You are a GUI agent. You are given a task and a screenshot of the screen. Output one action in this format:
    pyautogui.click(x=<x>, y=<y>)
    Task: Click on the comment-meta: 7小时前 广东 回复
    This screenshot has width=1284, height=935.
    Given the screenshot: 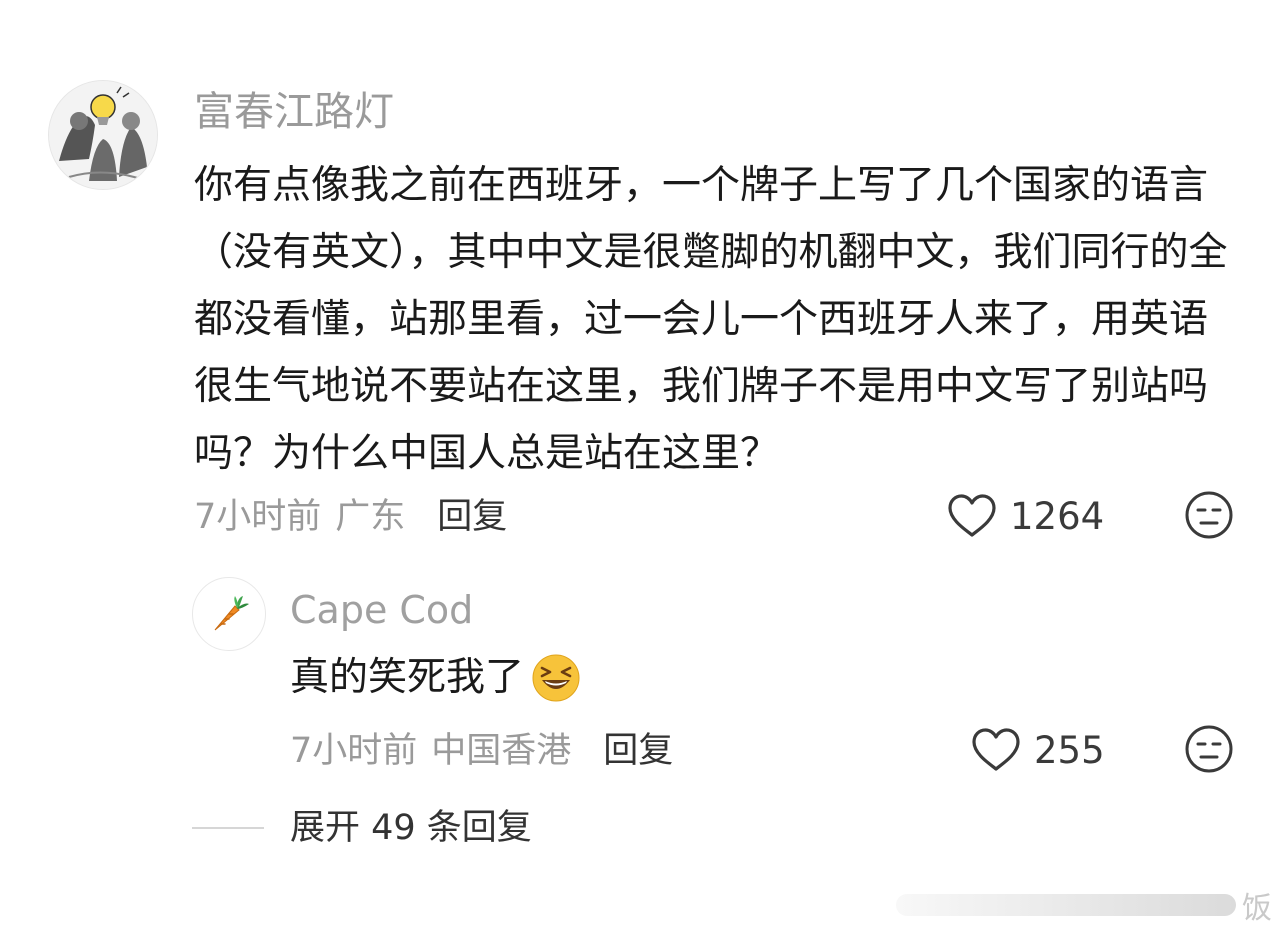 What is the action you would take?
    pyautogui.click(x=350, y=513)
    